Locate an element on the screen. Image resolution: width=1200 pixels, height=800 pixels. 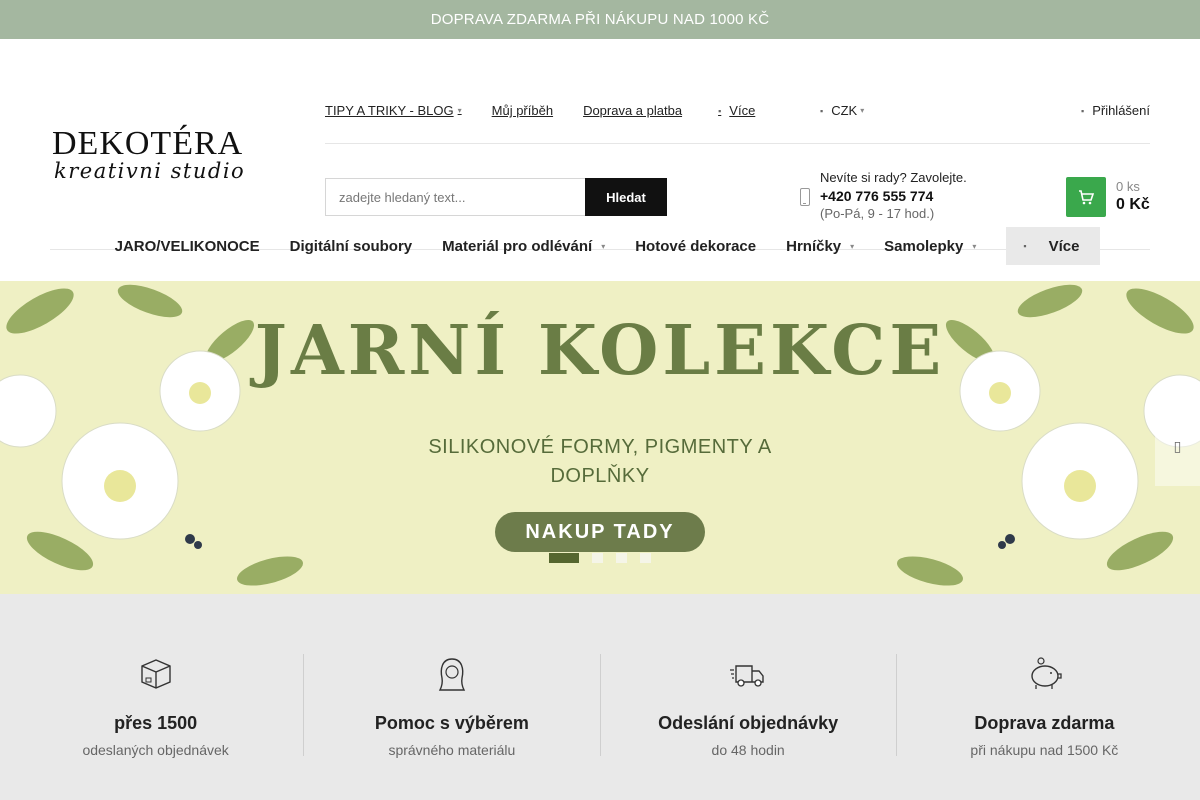
search-input is located at coordinates (455, 197).